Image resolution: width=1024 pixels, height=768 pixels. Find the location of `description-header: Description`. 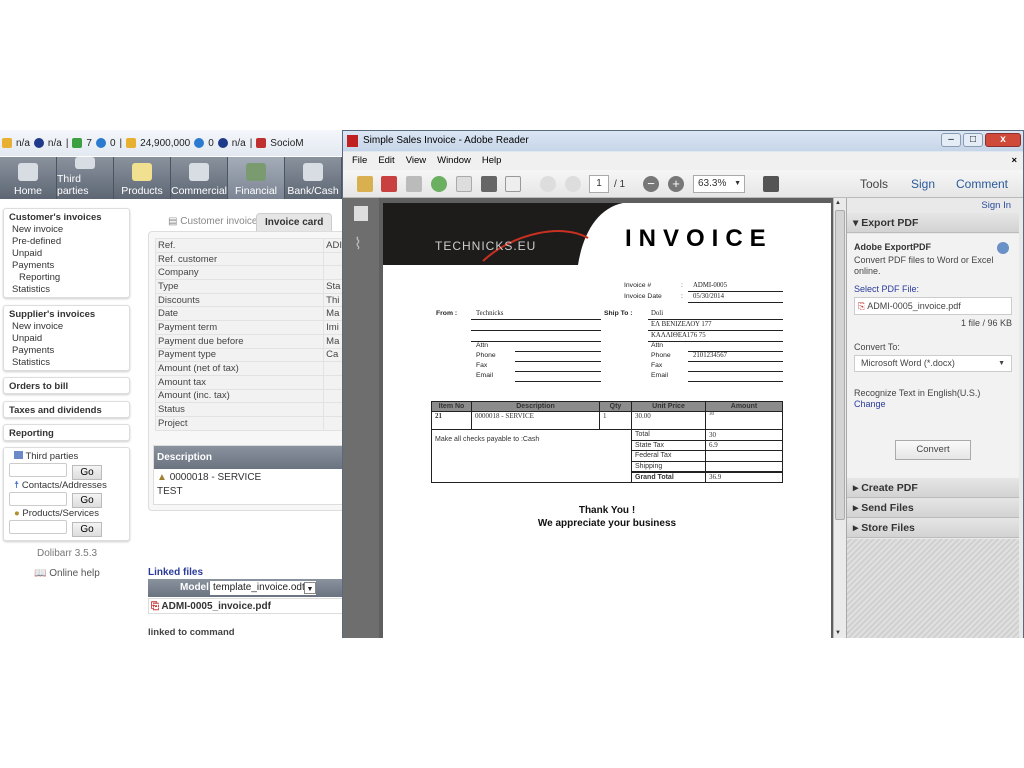

description-header: Description is located at coordinates (249, 457).